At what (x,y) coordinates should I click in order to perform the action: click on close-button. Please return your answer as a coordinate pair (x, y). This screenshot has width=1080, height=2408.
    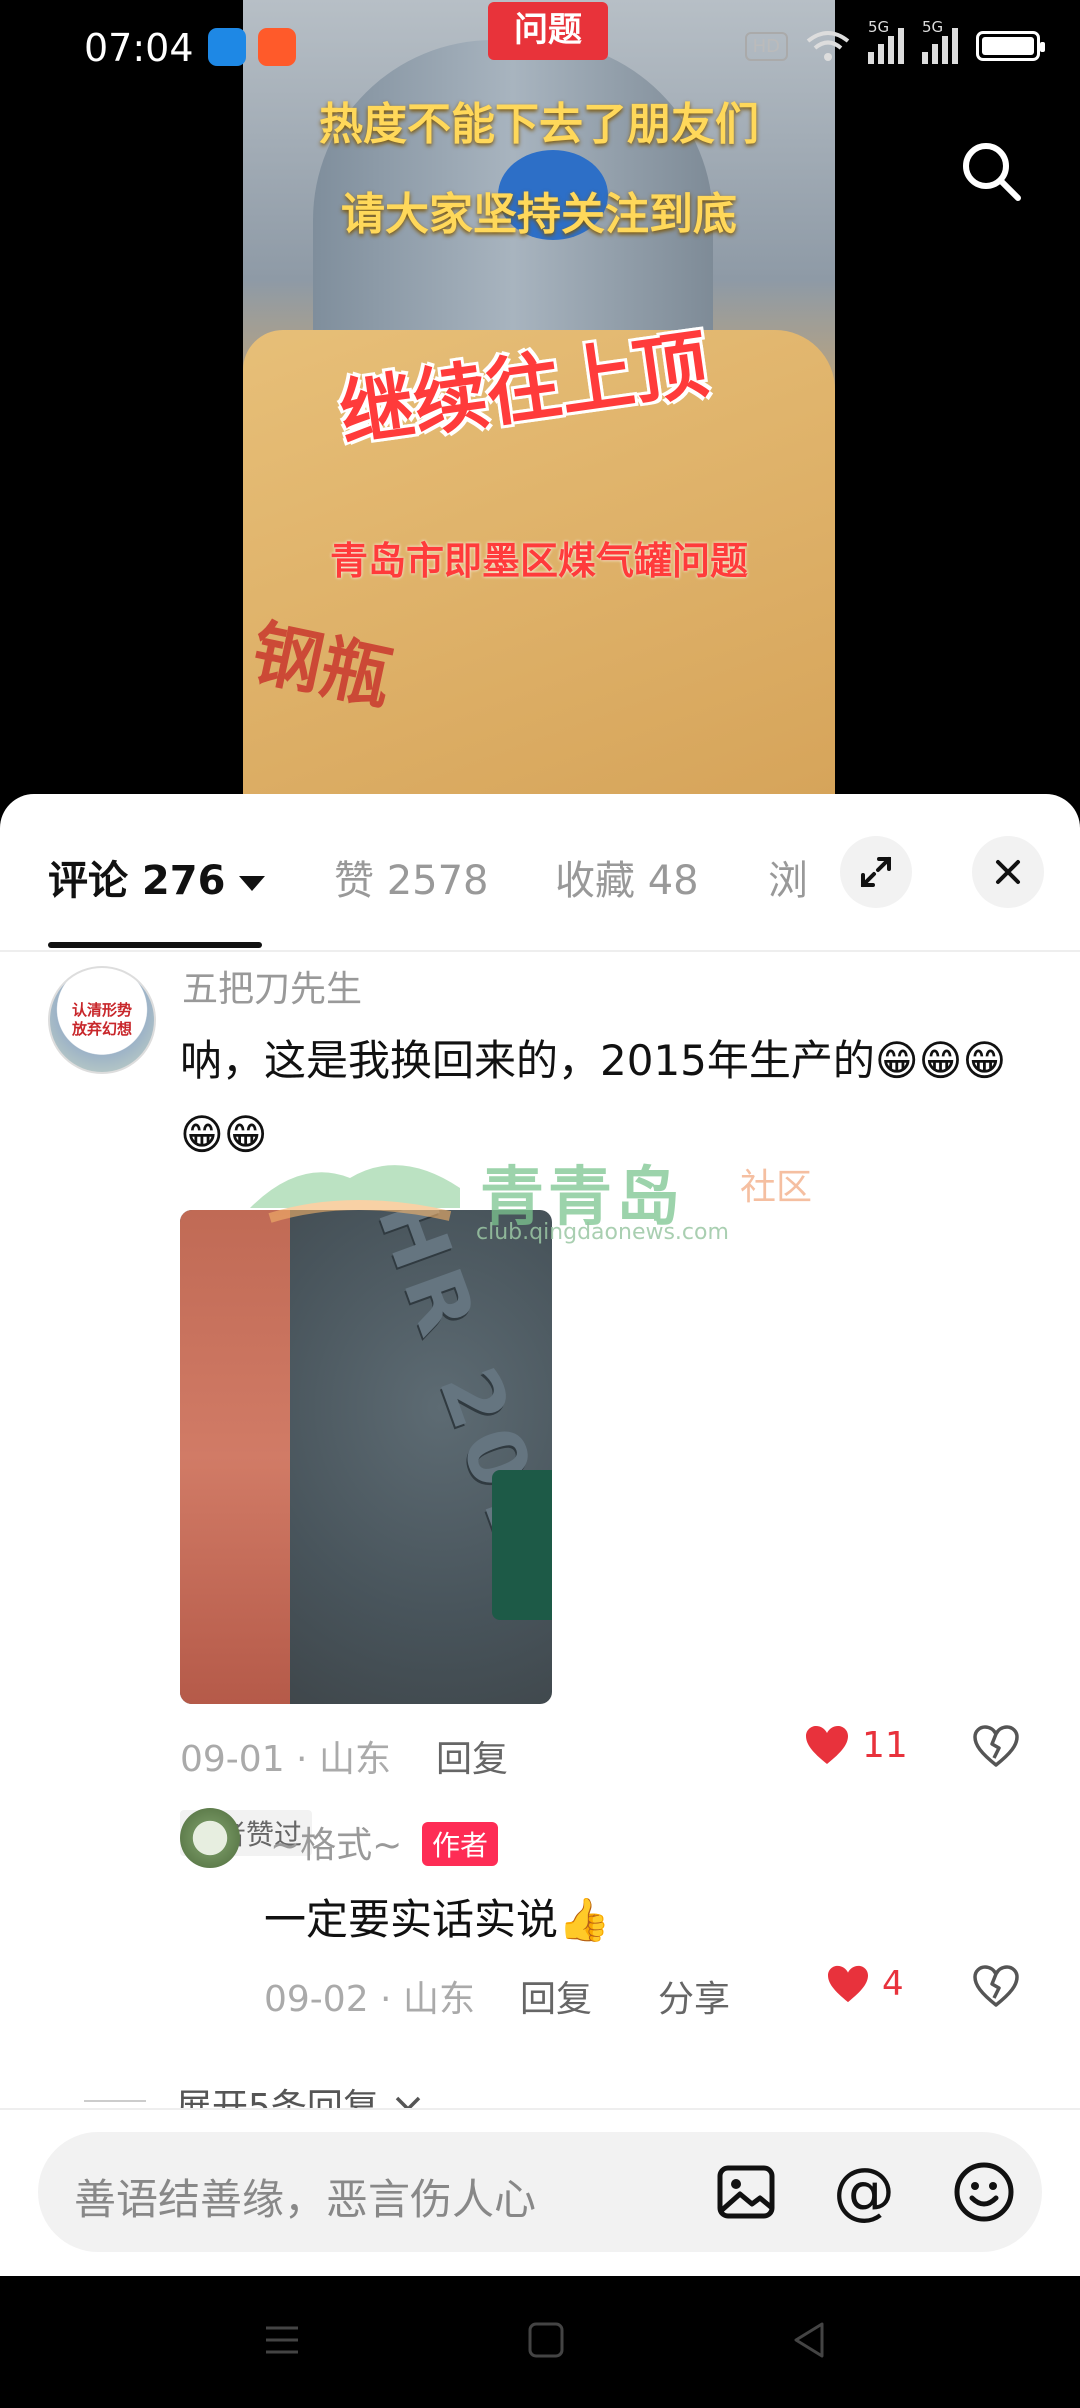
    Looking at the image, I should click on (1008, 872).